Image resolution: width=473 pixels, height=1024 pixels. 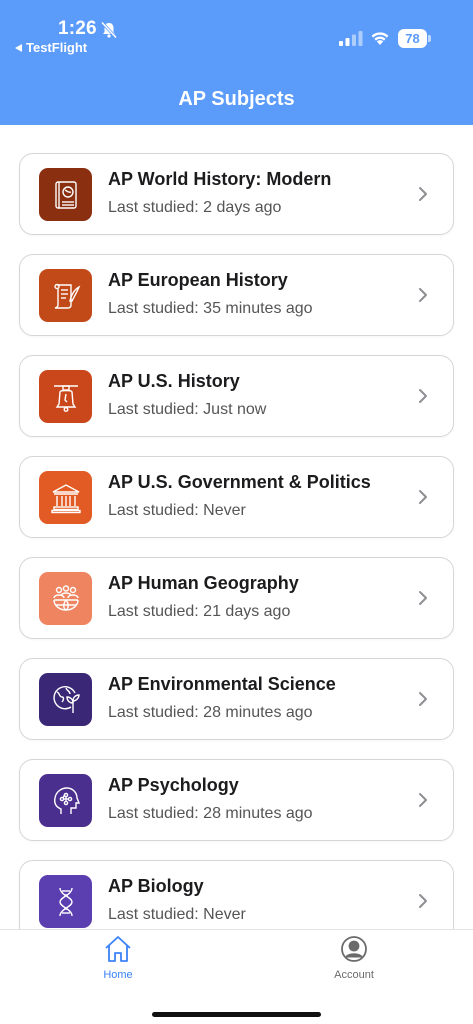 I want to click on battery-indicator: 78, so click(x=414, y=38).